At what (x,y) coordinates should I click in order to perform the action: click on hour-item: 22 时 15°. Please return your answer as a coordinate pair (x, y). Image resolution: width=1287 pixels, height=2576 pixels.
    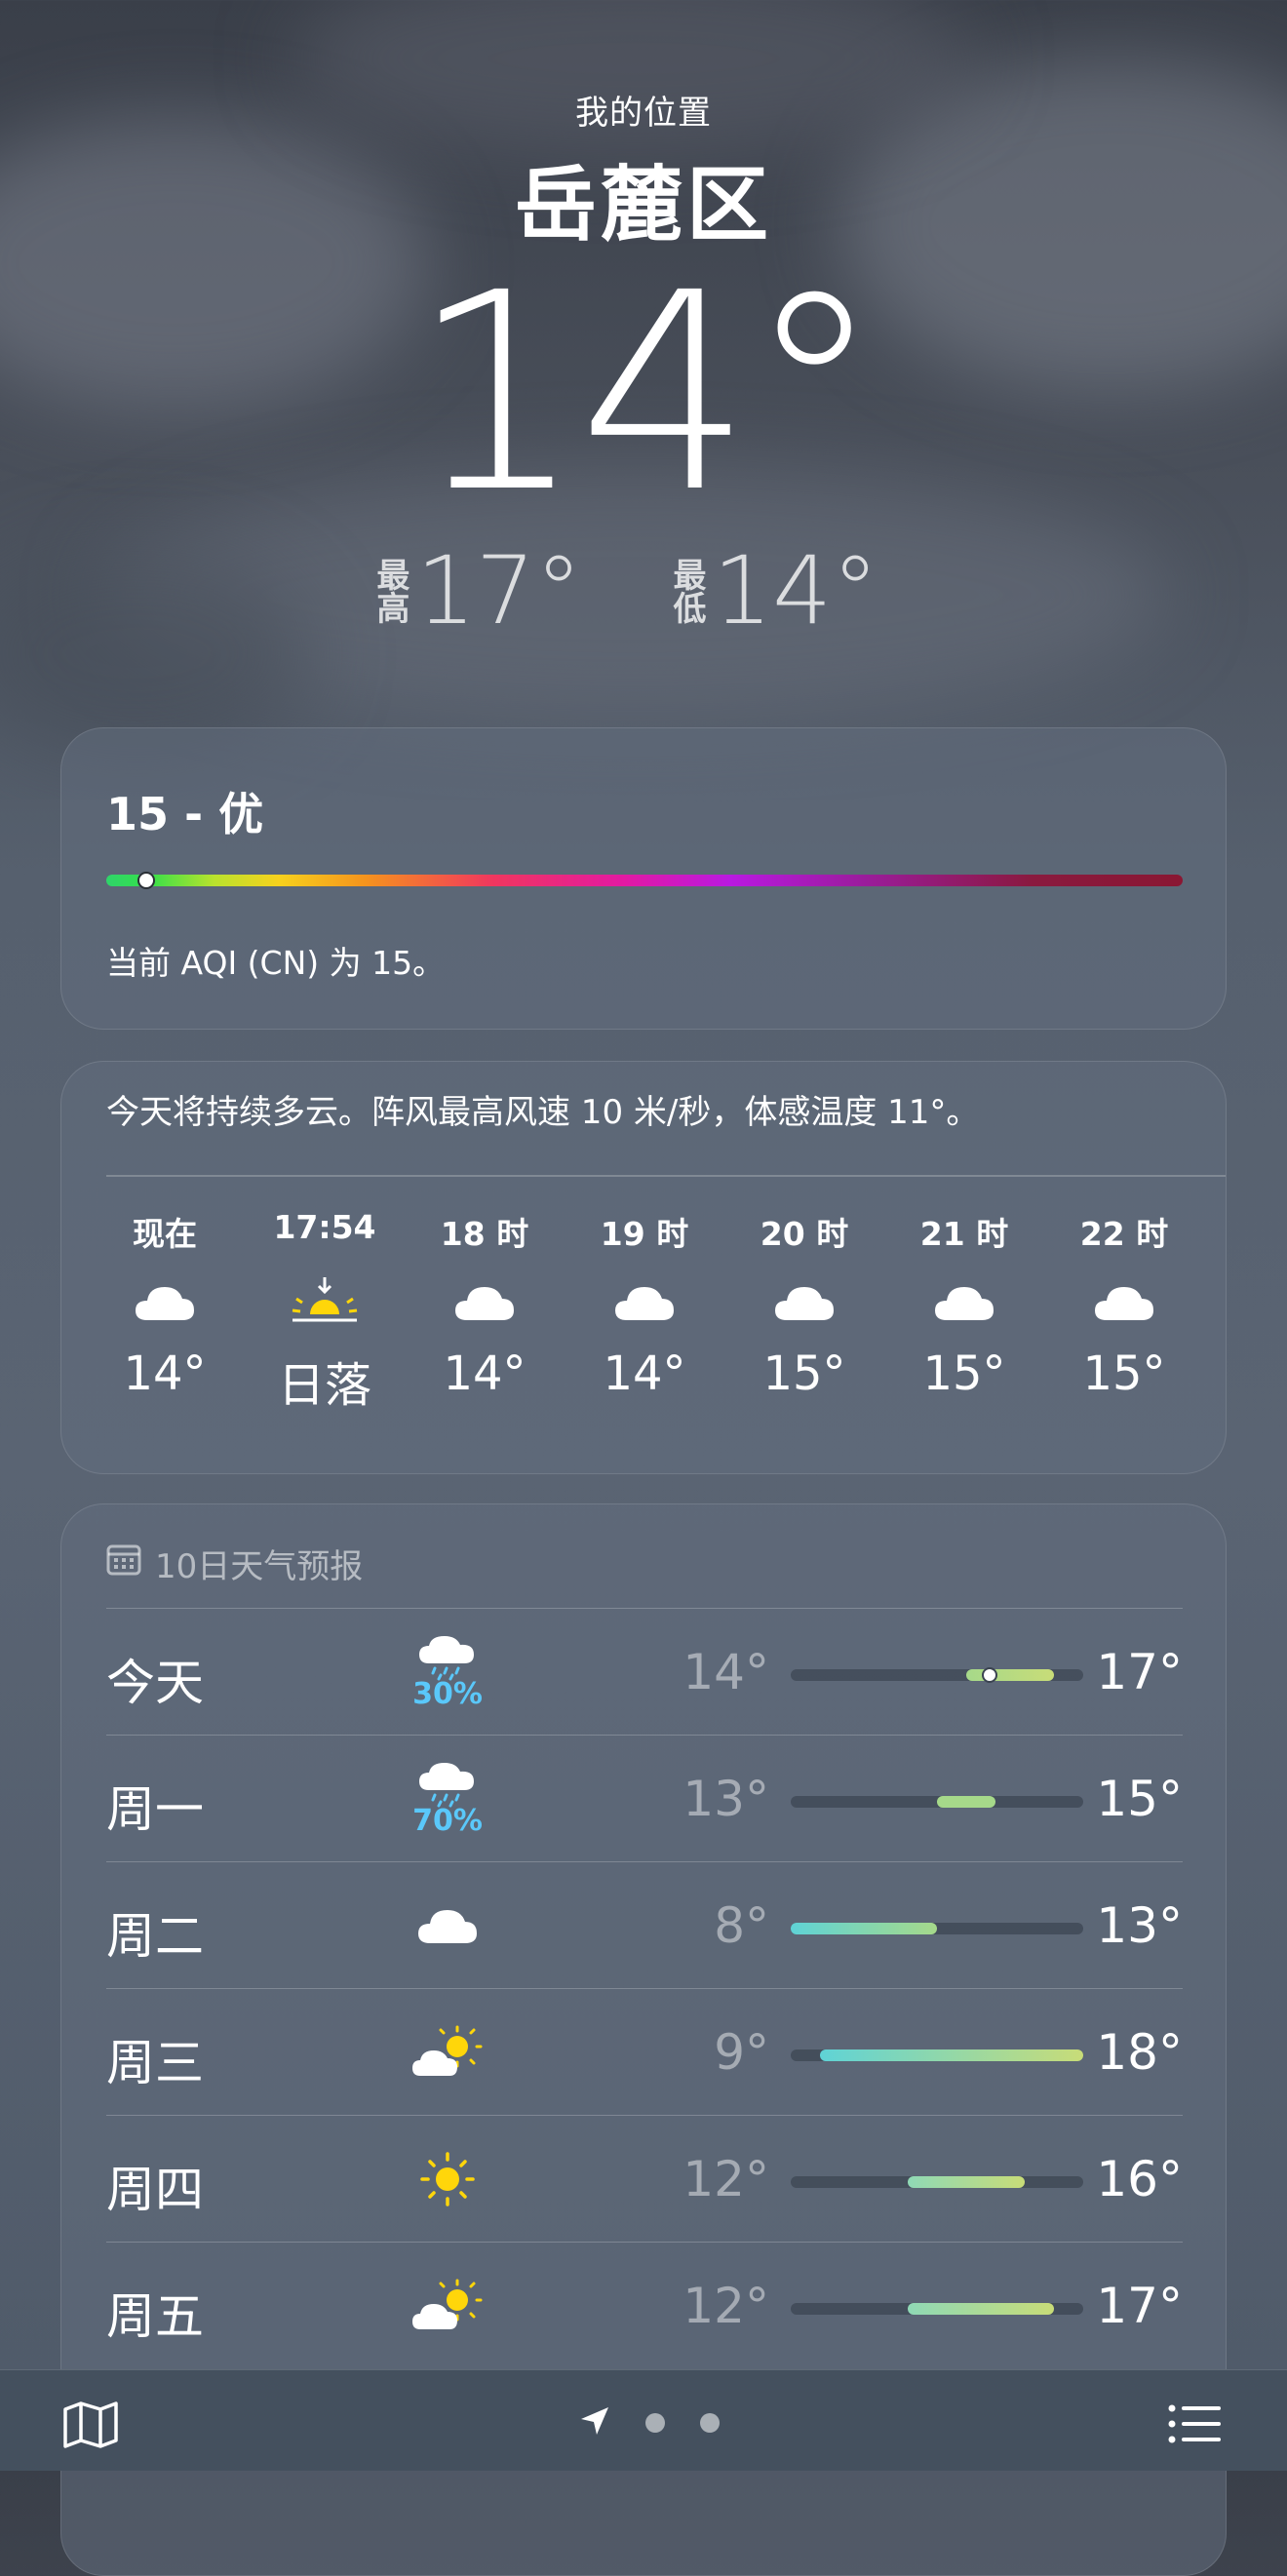
    Looking at the image, I should click on (1124, 1311).